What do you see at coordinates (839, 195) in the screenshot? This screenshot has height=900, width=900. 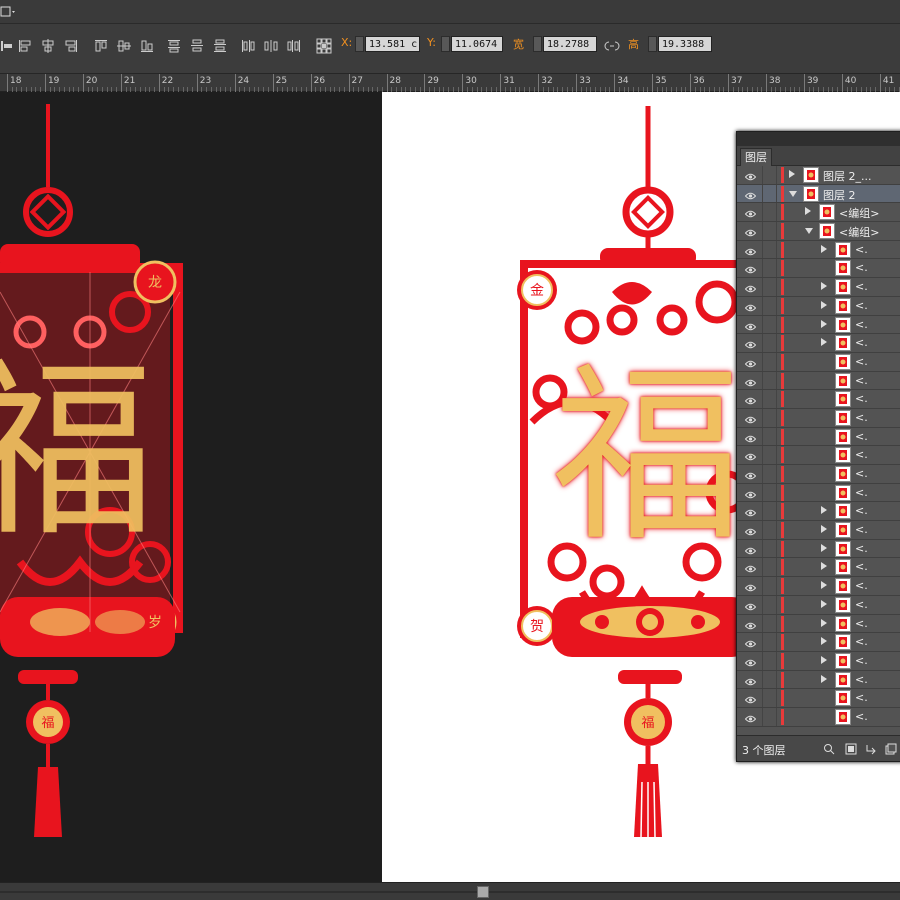 I see `layer-name: 图层 2` at bounding box center [839, 195].